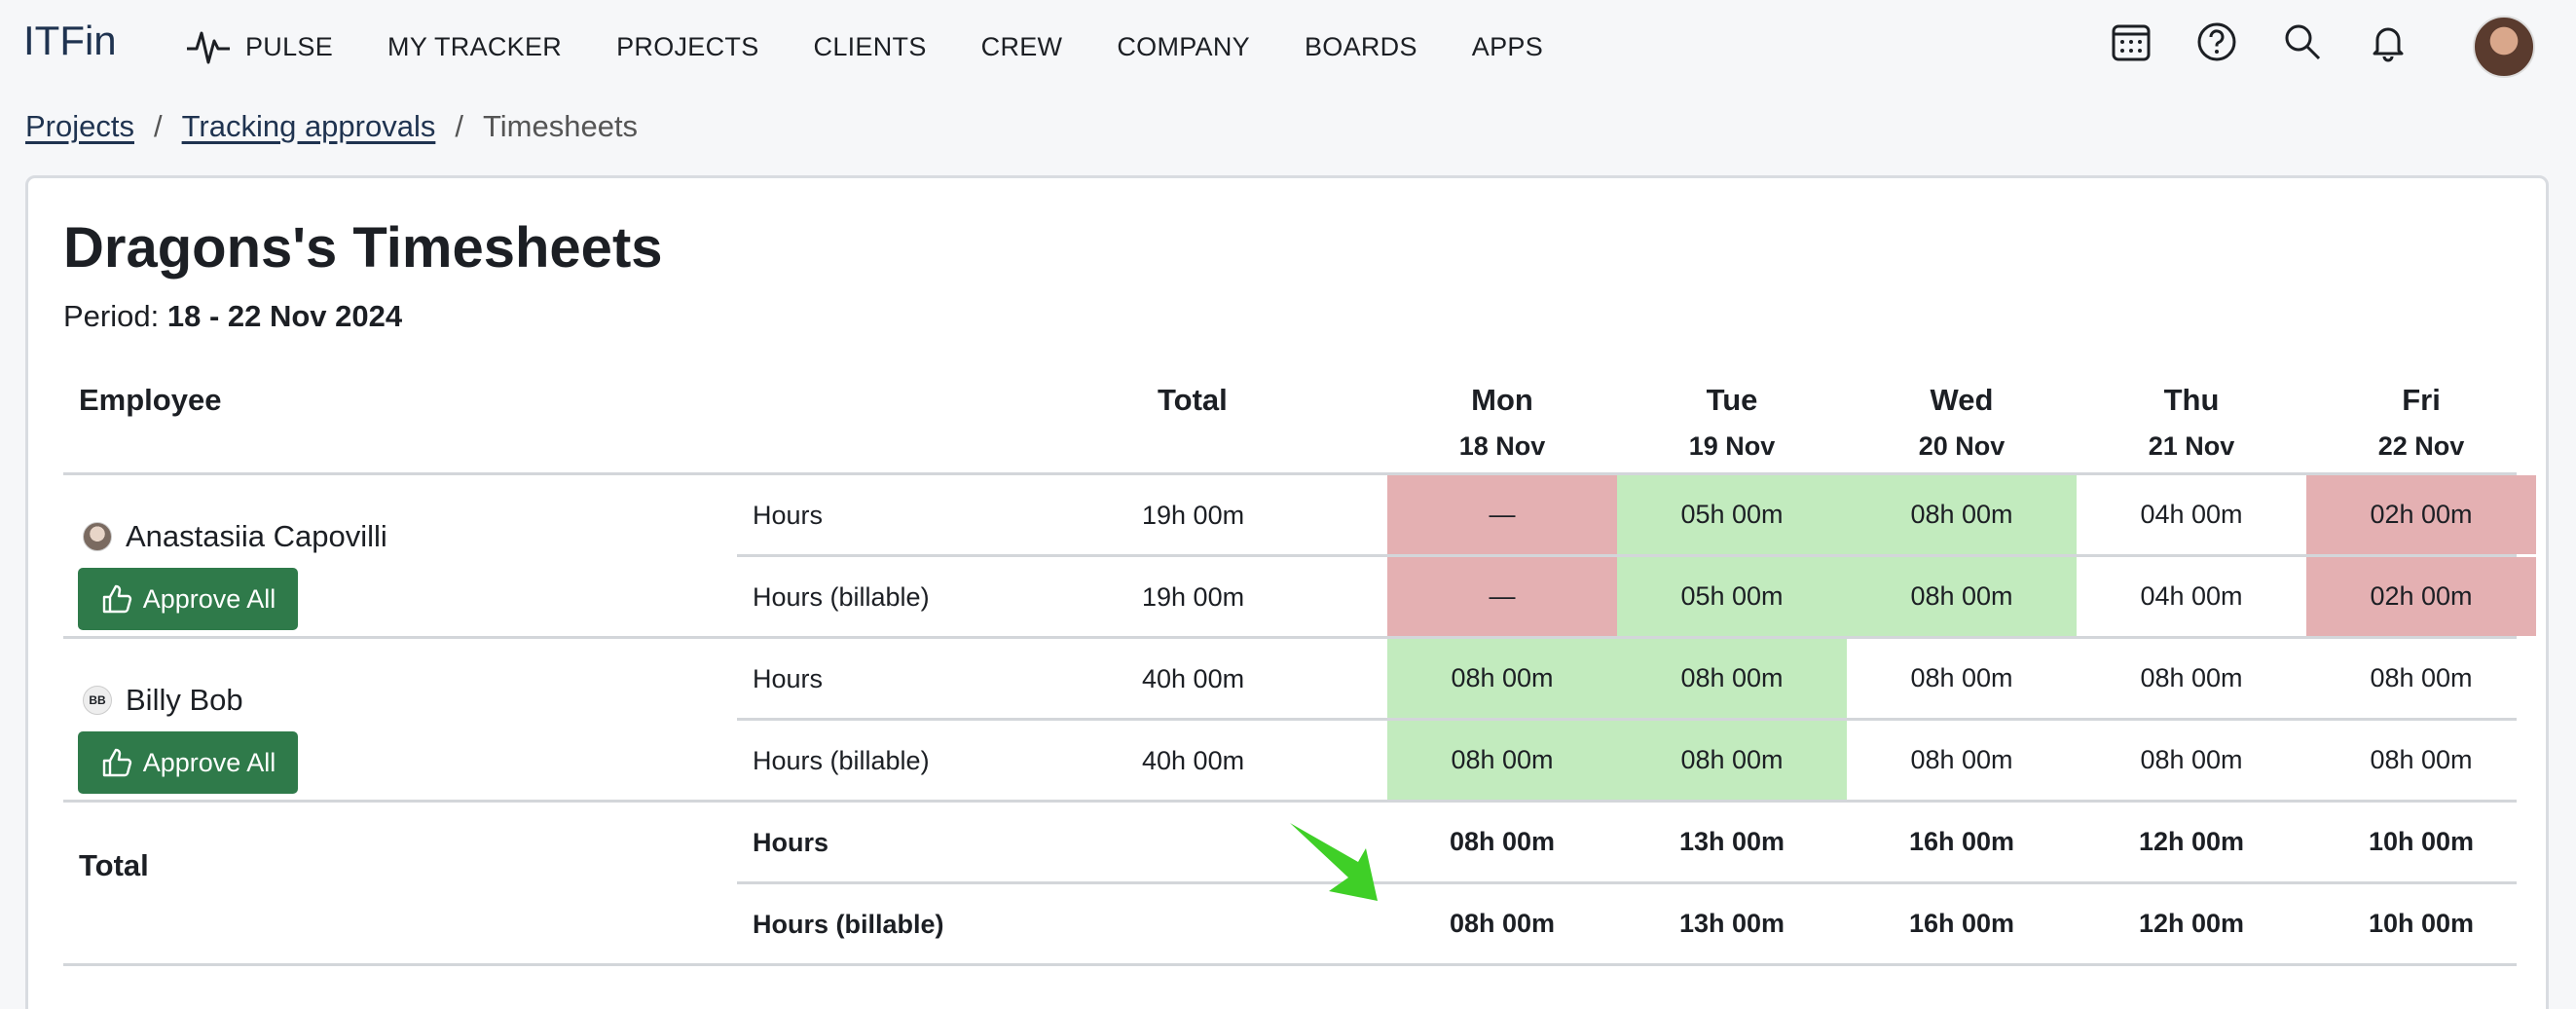 The image size is (2576, 1009). Describe the element at coordinates (2421, 400) in the screenshot. I see `header-day-name: Fri` at that location.